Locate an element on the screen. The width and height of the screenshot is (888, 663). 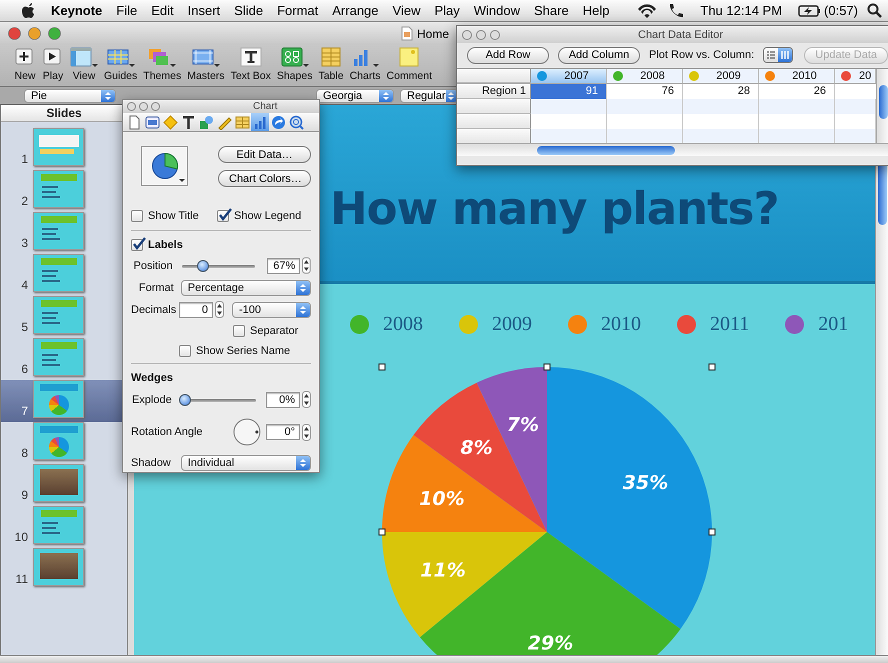
menu-item: Play is located at coordinates (447, 10).